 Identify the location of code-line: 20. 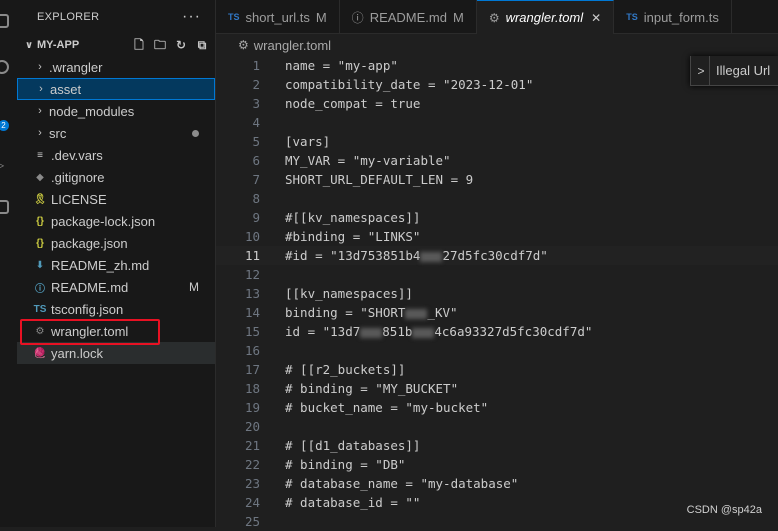
(497, 426).